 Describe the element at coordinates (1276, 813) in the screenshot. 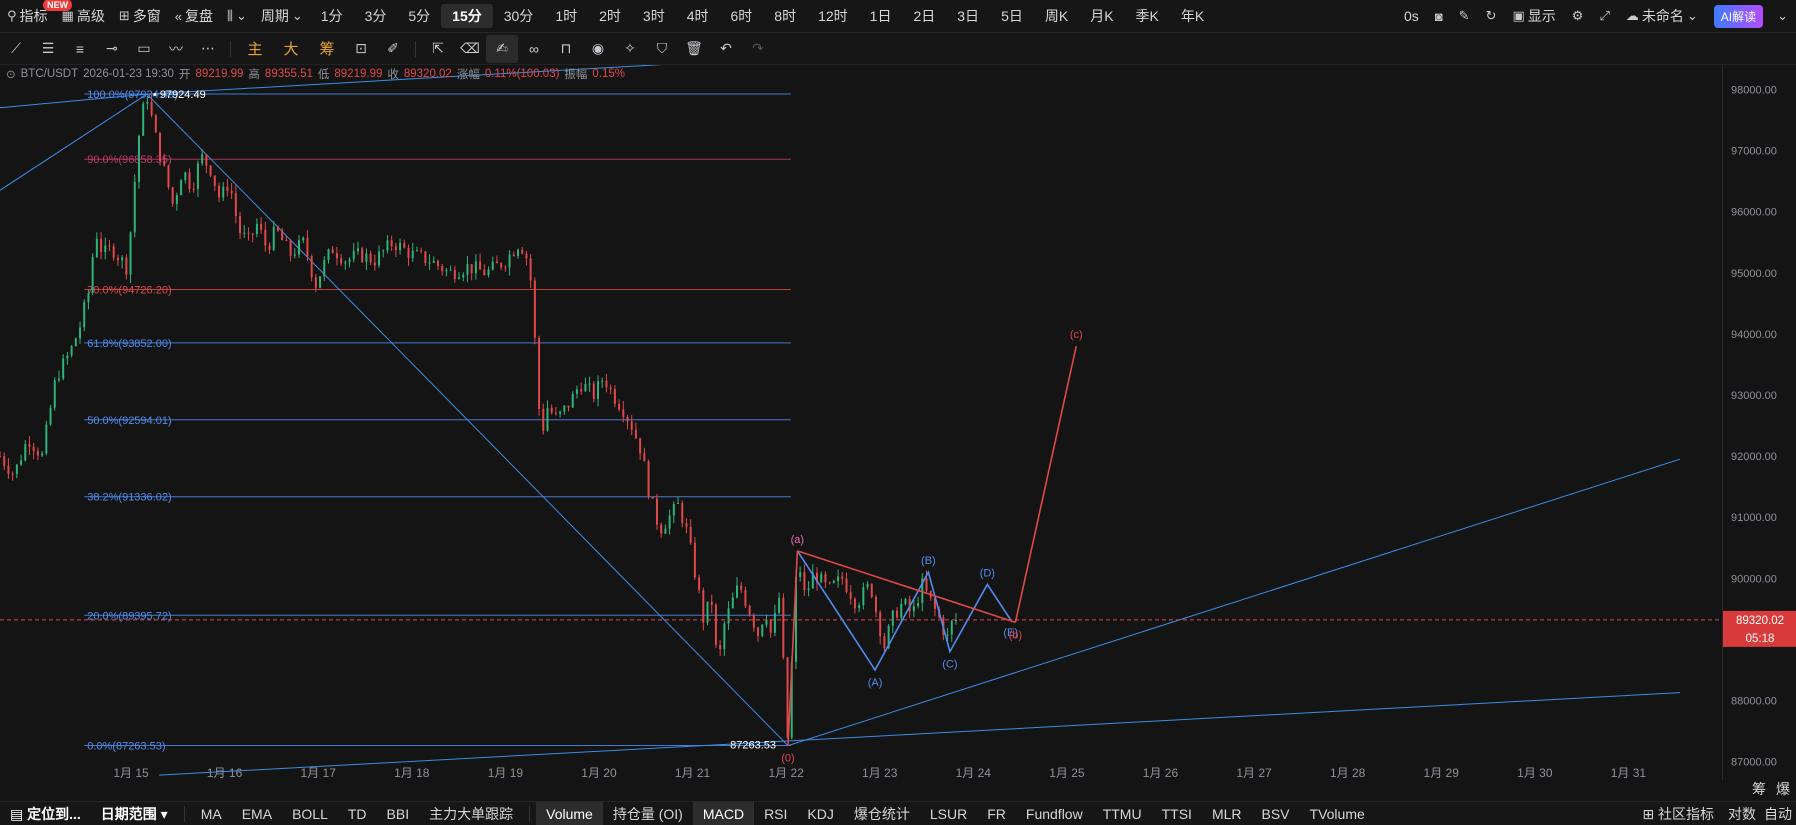

I see `sub-indicator-12: BSV` at that location.